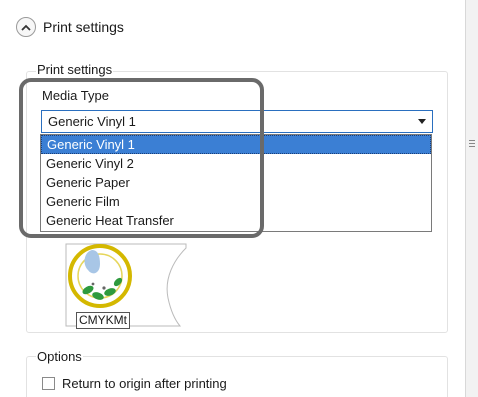  I want to click on chevron-up-icon, so click(26, 27).